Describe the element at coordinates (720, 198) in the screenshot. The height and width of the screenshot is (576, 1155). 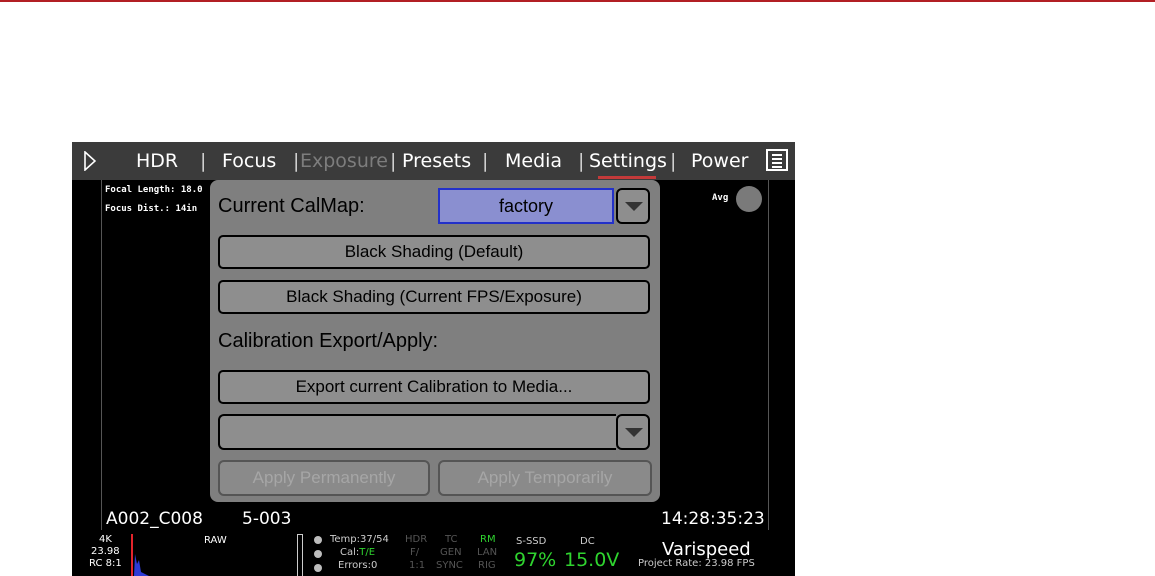
I see `avg-label: Avg` at that location.